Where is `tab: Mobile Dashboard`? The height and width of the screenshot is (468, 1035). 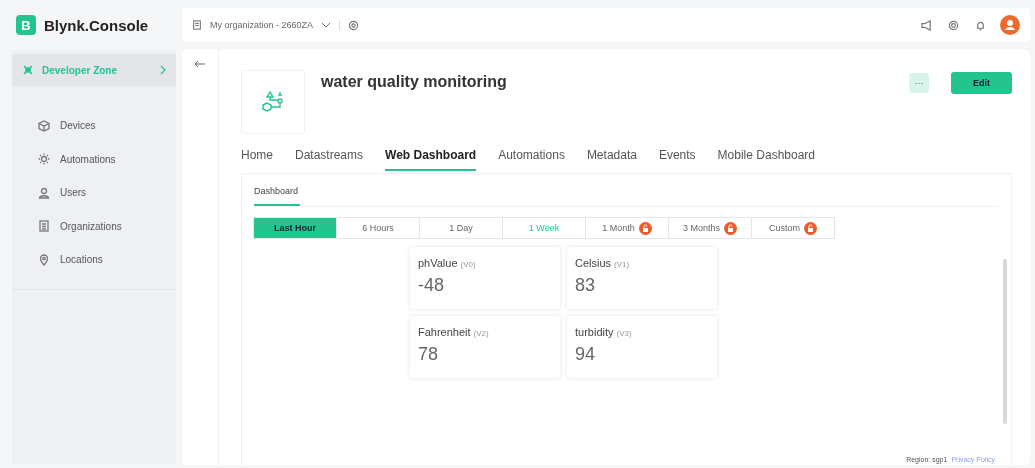 tab: Mobile Dashboard is located at coordinates (766, 159).